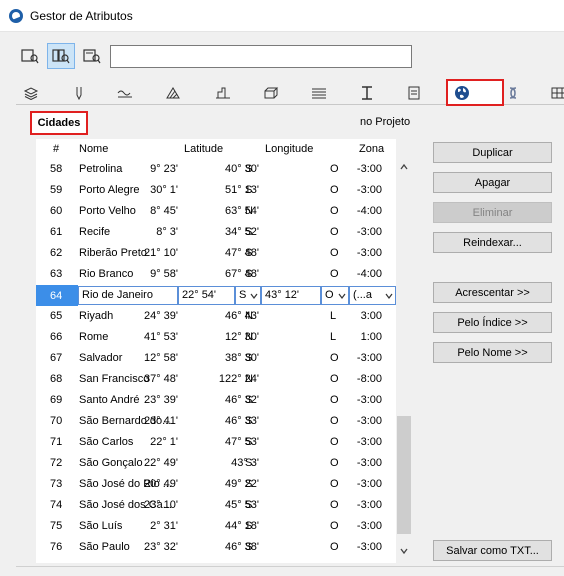  Describe the element at coordinates (56, 232) in the screenshot. I see `row-number: 61` at that location.